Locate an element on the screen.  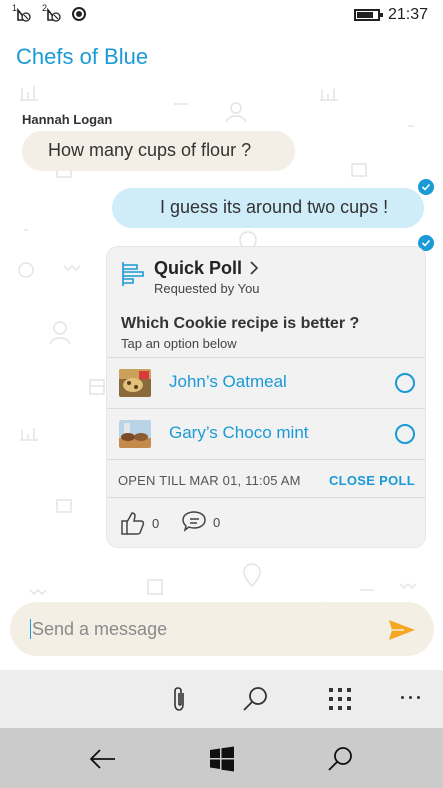
close-poll-button: CLOSE POLL is located at coordinates (372, 480).